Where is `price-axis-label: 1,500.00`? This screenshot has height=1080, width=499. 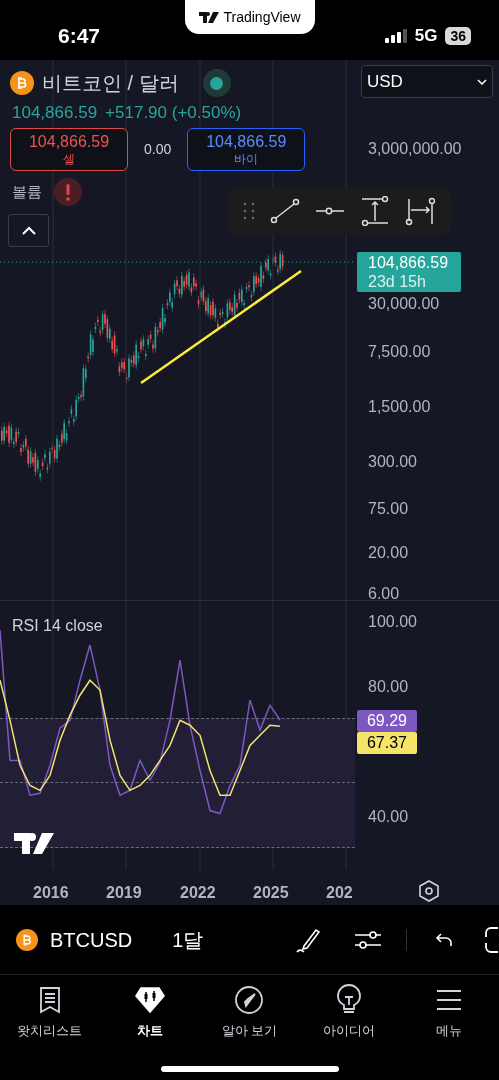
price-axis-label: 1,500.00 is located at coordinates (399, 407).